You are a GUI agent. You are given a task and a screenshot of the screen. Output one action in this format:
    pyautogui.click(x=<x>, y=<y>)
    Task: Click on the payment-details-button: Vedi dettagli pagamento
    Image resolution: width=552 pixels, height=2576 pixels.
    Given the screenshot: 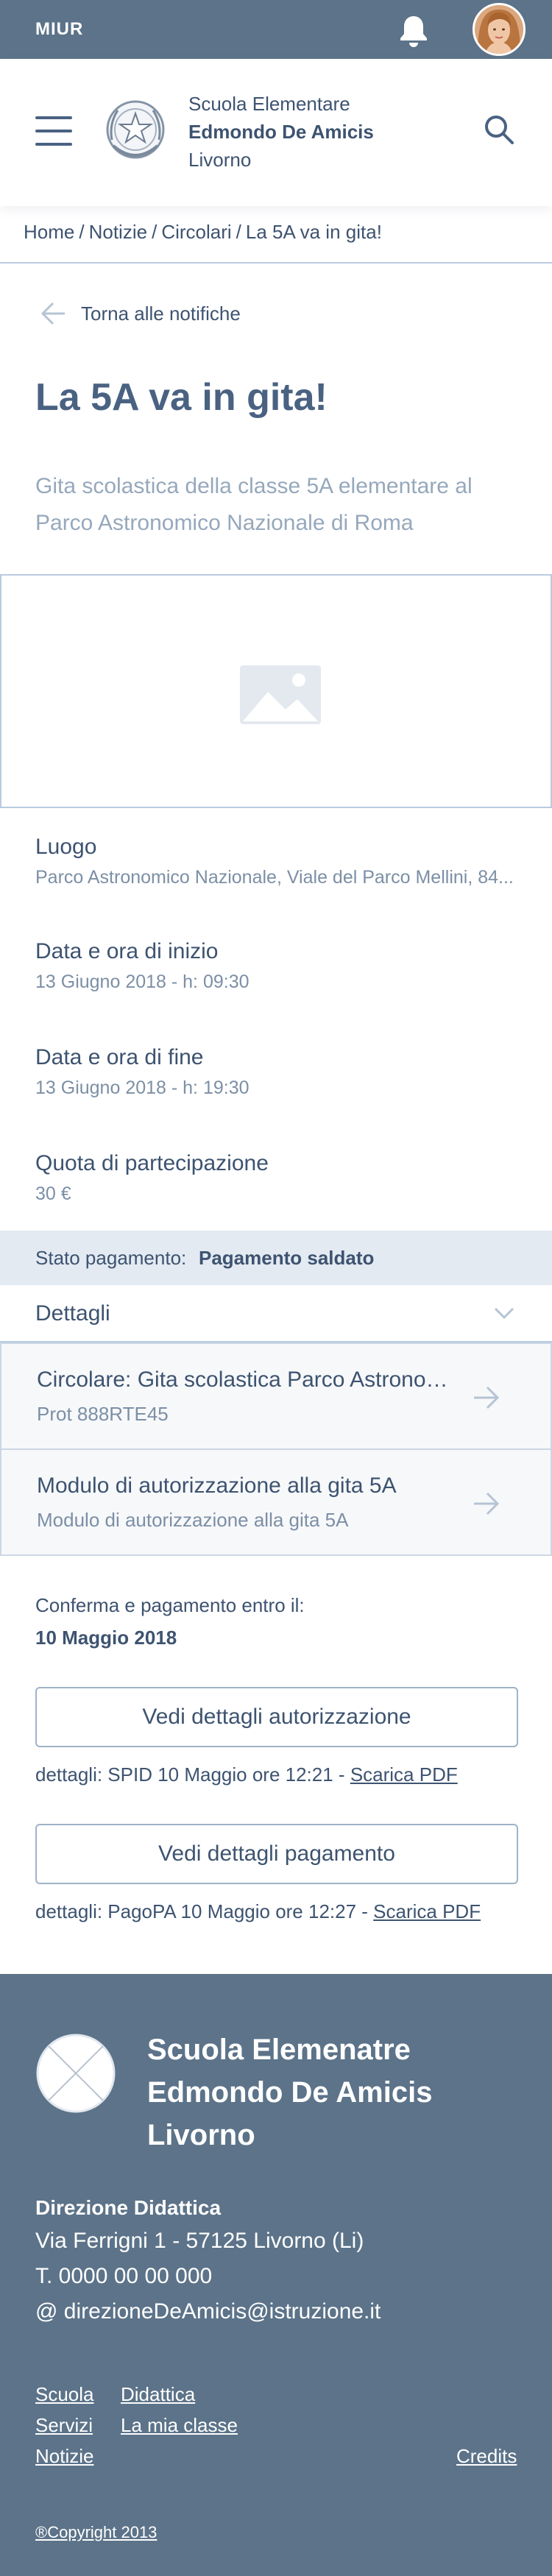 What is the action you would take?
    pyautogui.click(x=276, y=1854)
    